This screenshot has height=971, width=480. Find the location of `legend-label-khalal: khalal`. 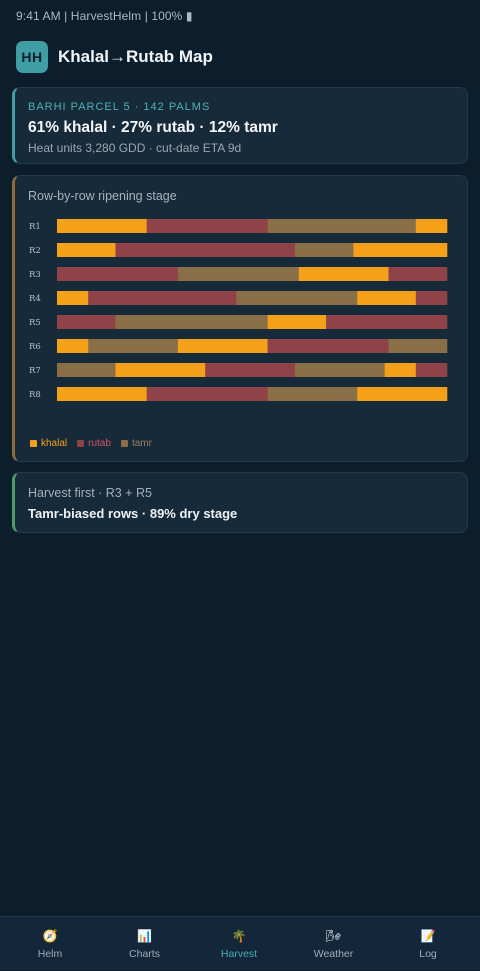

legend-label-khalal: khalal is located at coordinates (54, 443).